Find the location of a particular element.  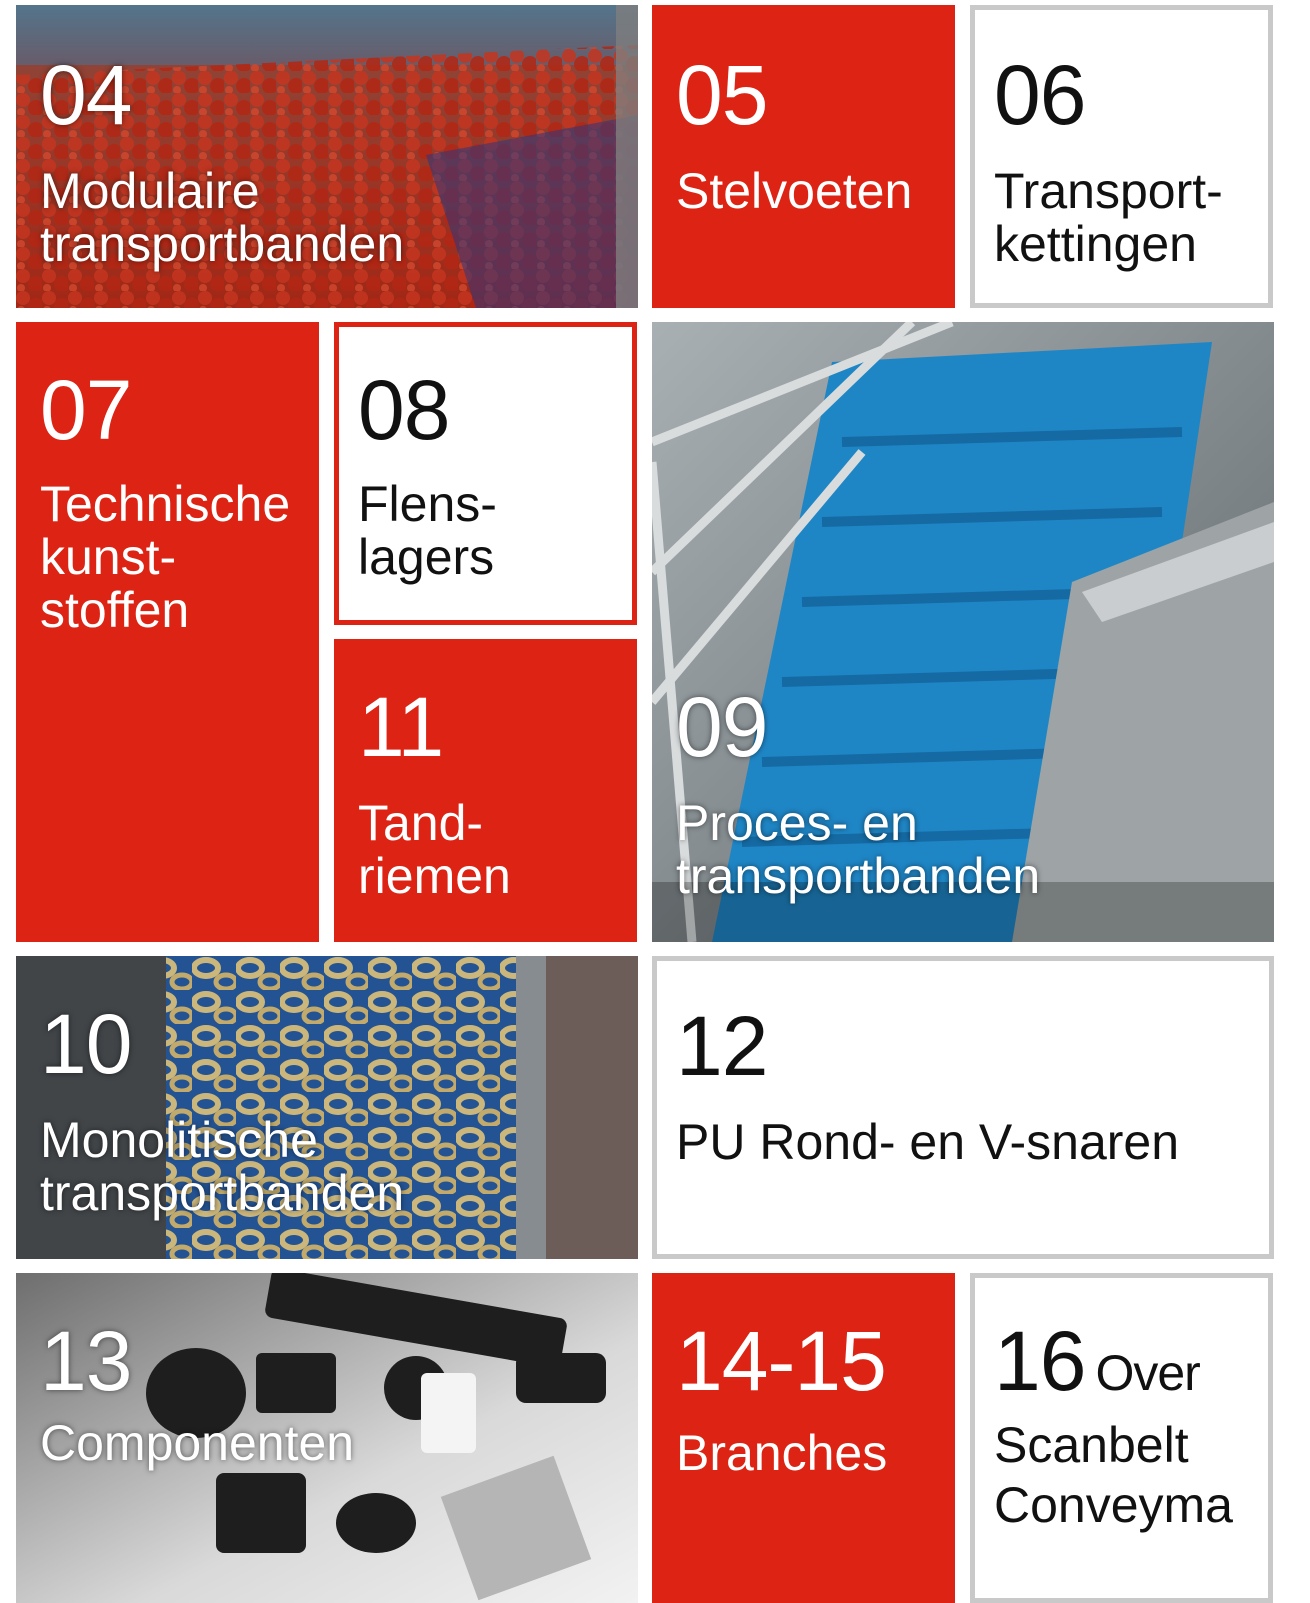

tile-label: Flens- lagers is located at coordinates (427, 530).